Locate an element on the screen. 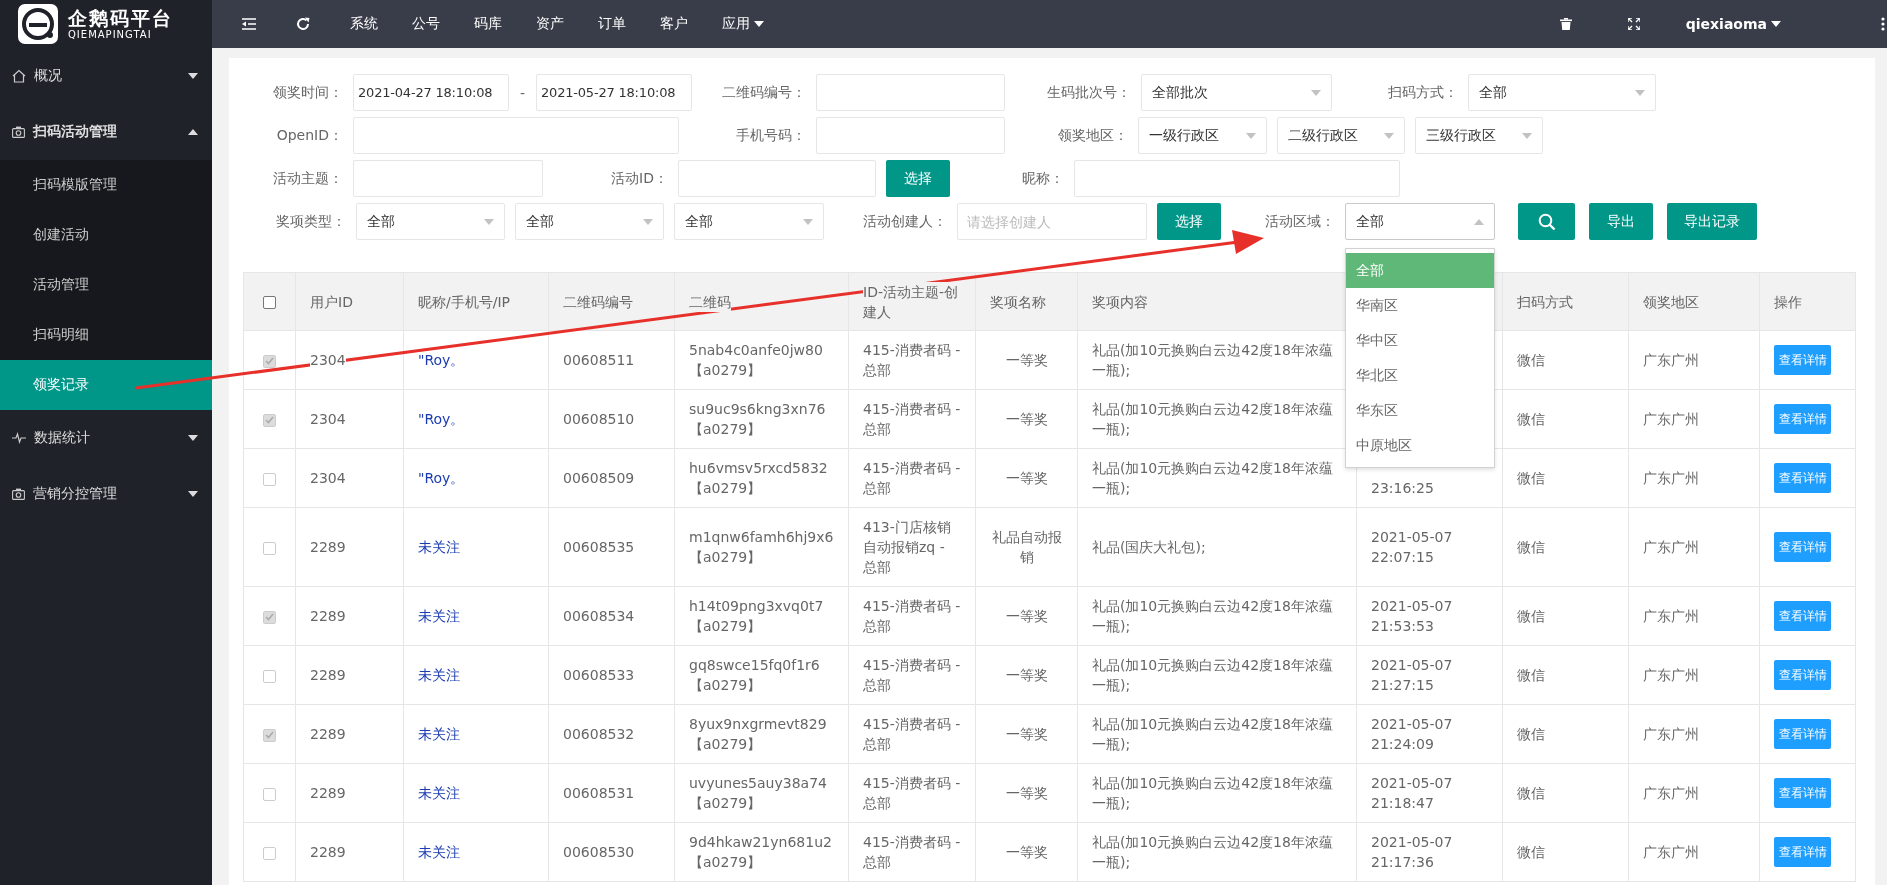 Image resolution: width=1887 pixels, height=885 pixels. nav-link: 订单 is located at coordinates (612, 24).